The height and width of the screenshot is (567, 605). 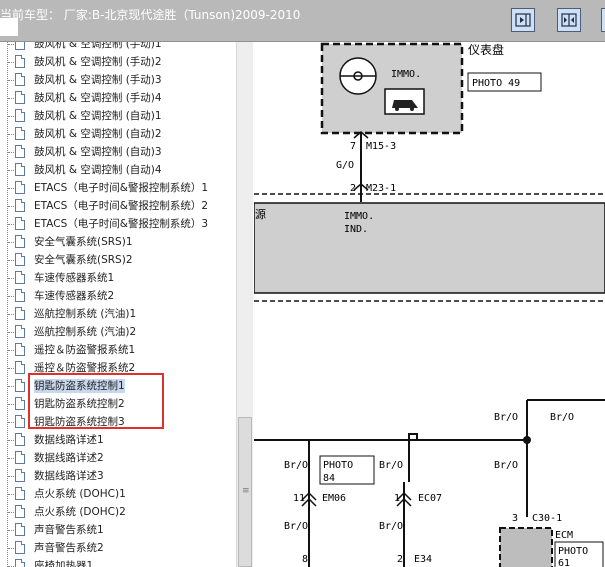 I want to click on tree-scrollbar: ≡, so click(x=244, y=304).